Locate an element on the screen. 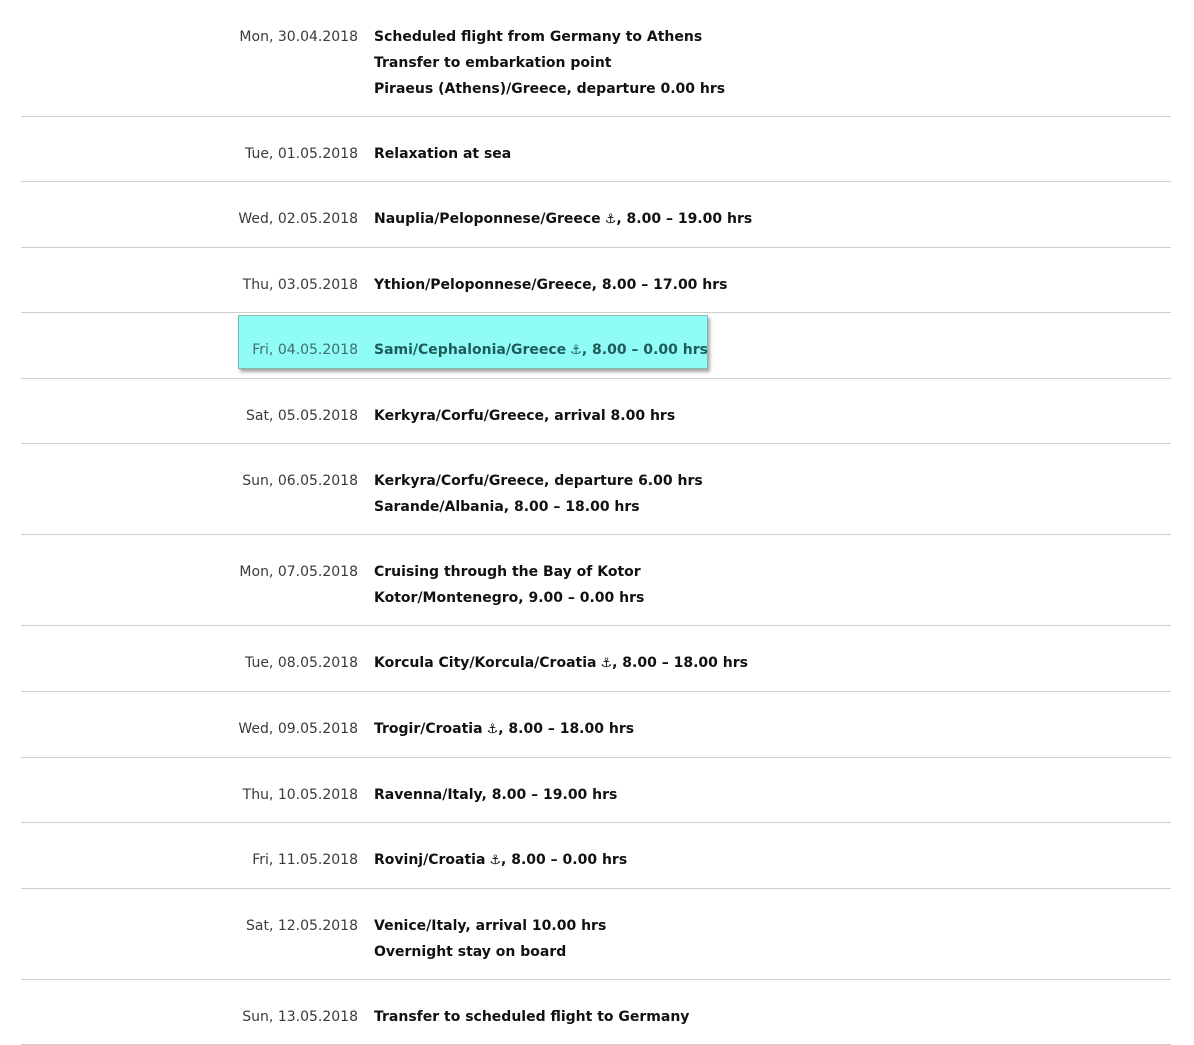  itinerary-details: Rovinj/Croatia ⚓, 8.00 – 0.00 hrs is located at coordinates (500, 860).